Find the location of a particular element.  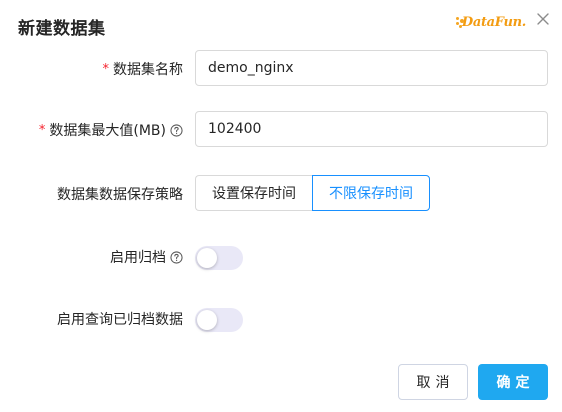

retention-label: 数据集数据保存策略 is located at coordinates (120, 194).